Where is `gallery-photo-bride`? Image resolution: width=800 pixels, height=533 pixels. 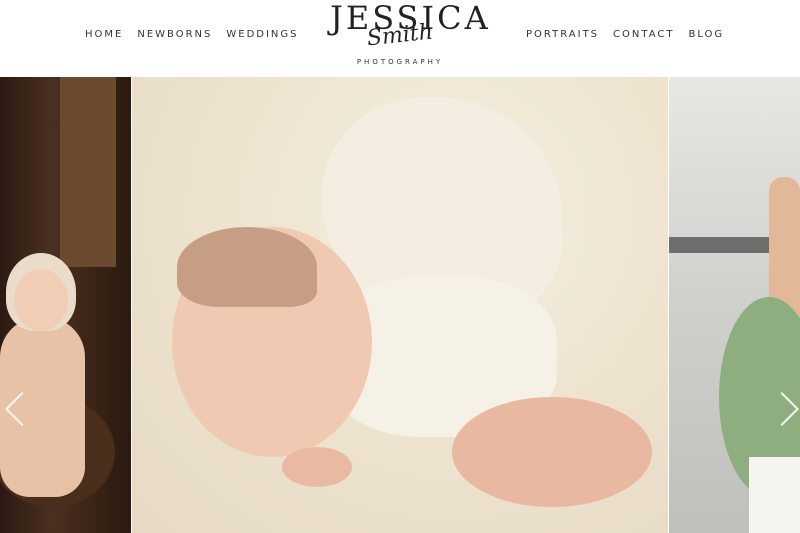 gallery-photo-bride is located at coordinates (734, 305).